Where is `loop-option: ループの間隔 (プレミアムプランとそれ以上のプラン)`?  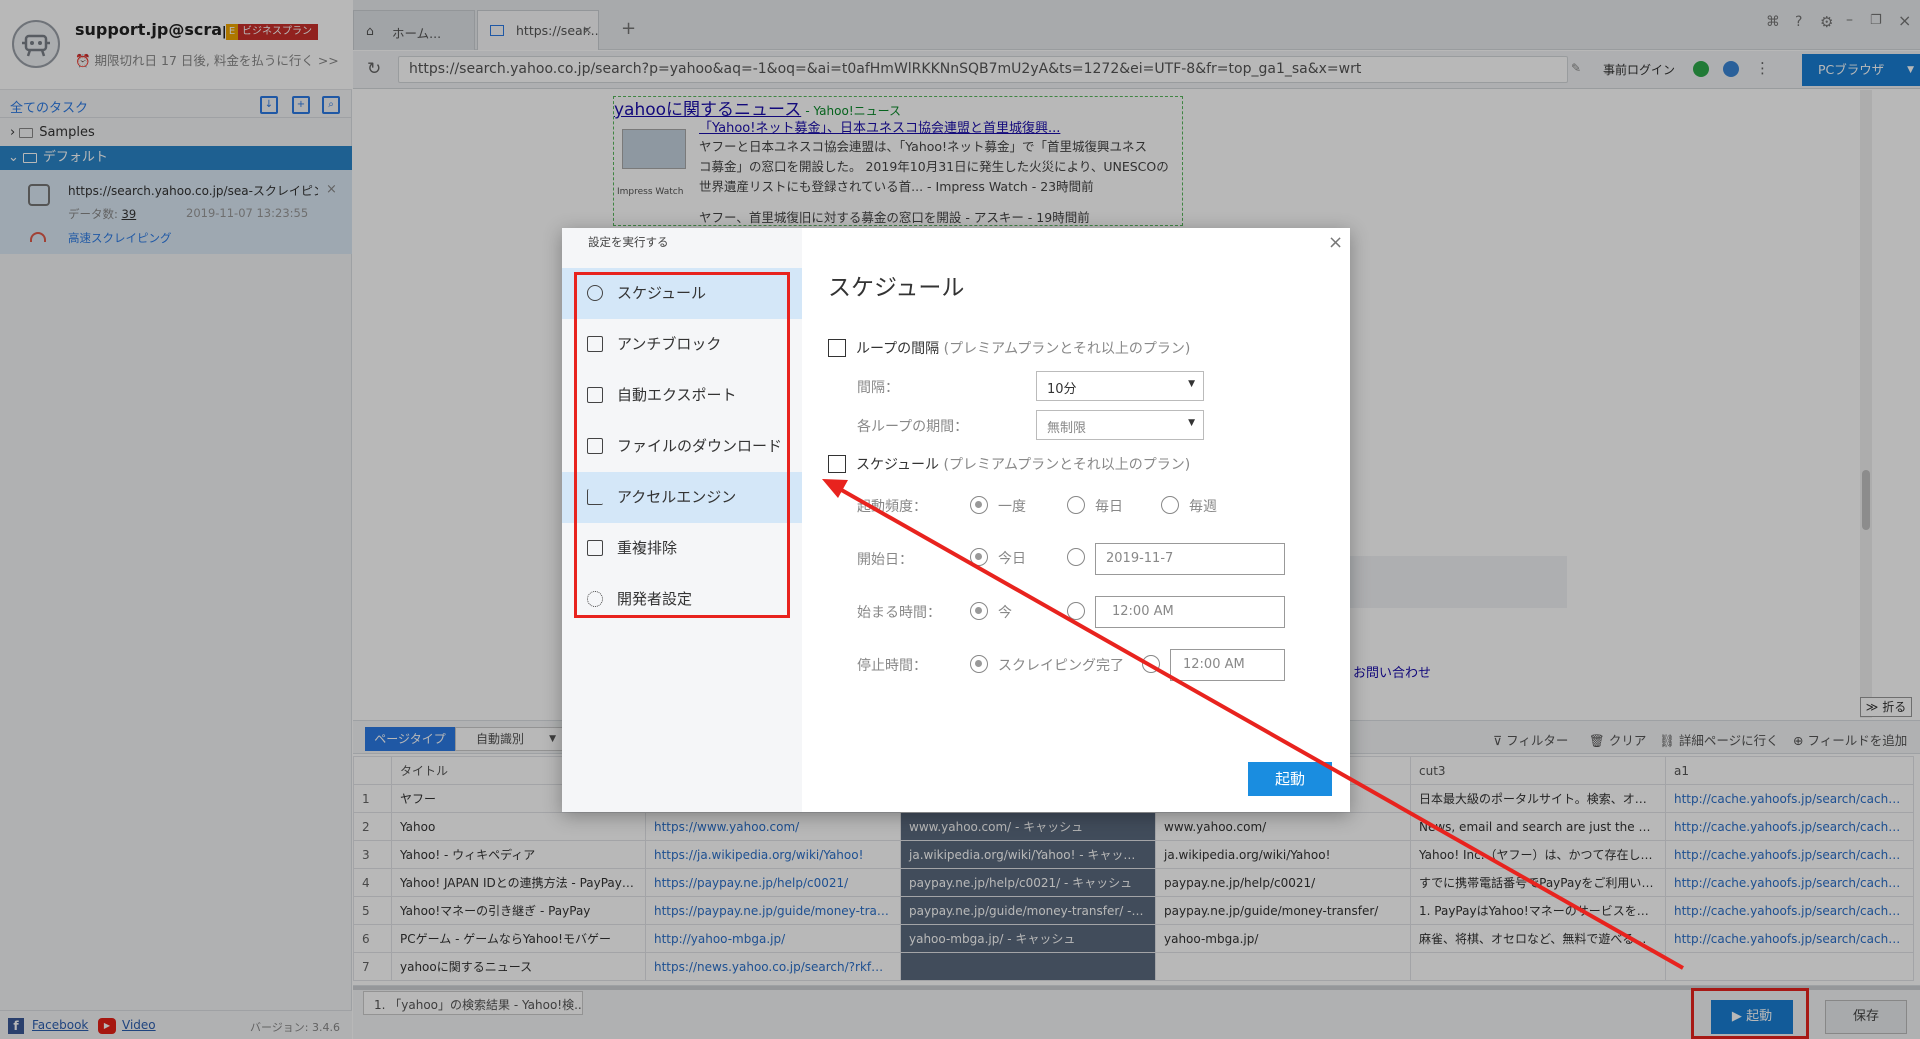 loop-option: ループの間隔 (プレミアムプランとそれ以上のプラン) is located at coordinates (1023, 348).